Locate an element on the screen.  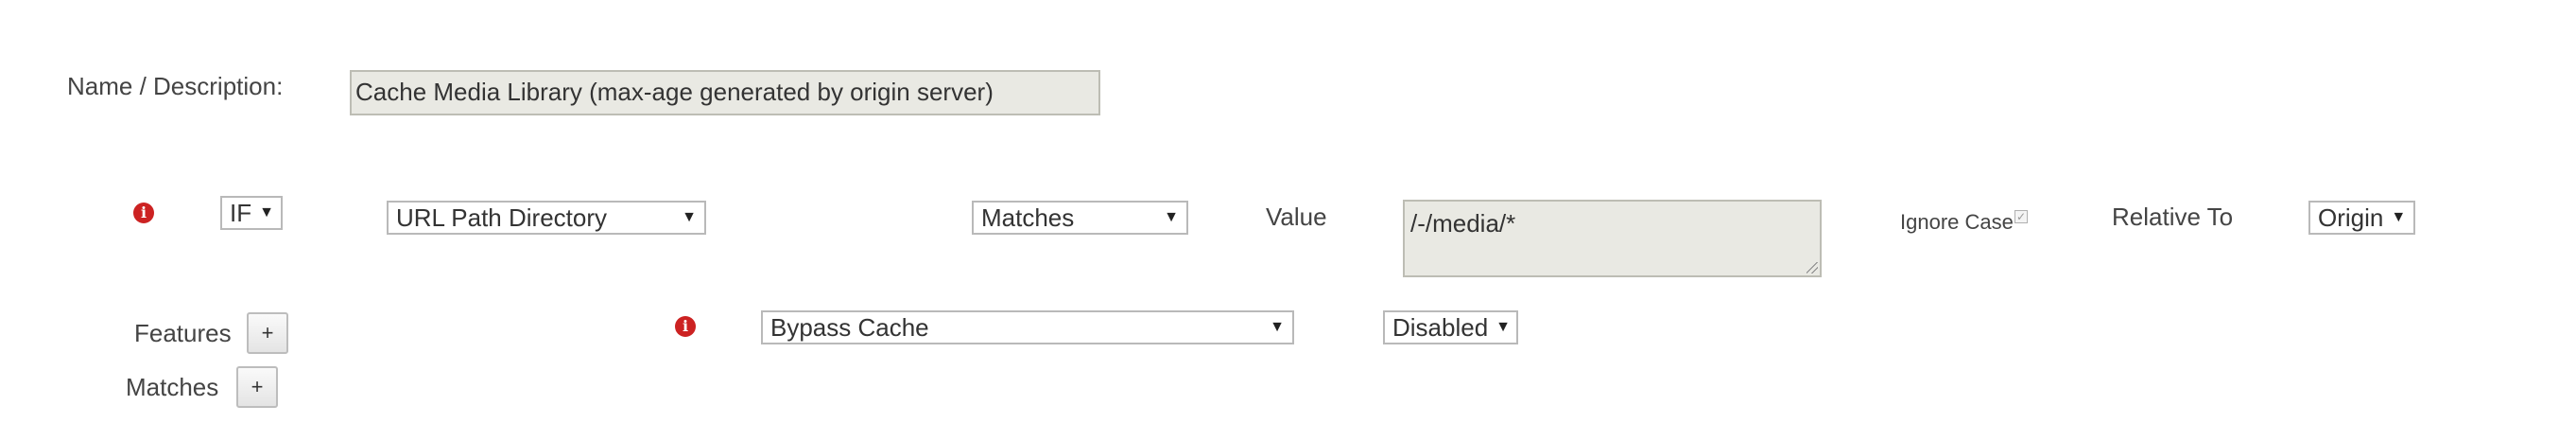
ignore-case-label: Ignore Case is located at coordinates (1957, 222).